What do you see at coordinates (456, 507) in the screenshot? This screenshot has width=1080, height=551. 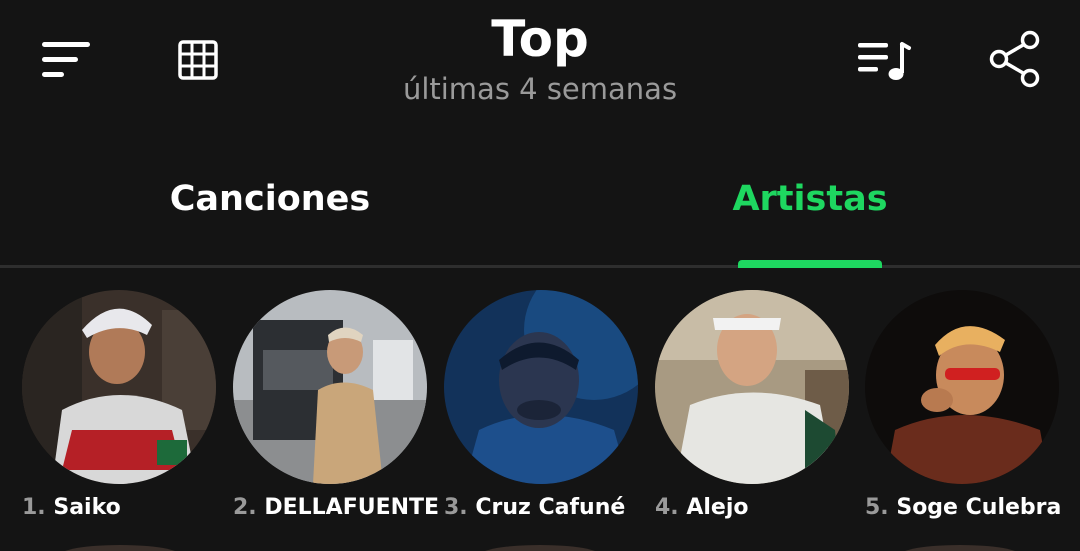 I see `artist-rank: 3.` at bounding box center [456, 507].